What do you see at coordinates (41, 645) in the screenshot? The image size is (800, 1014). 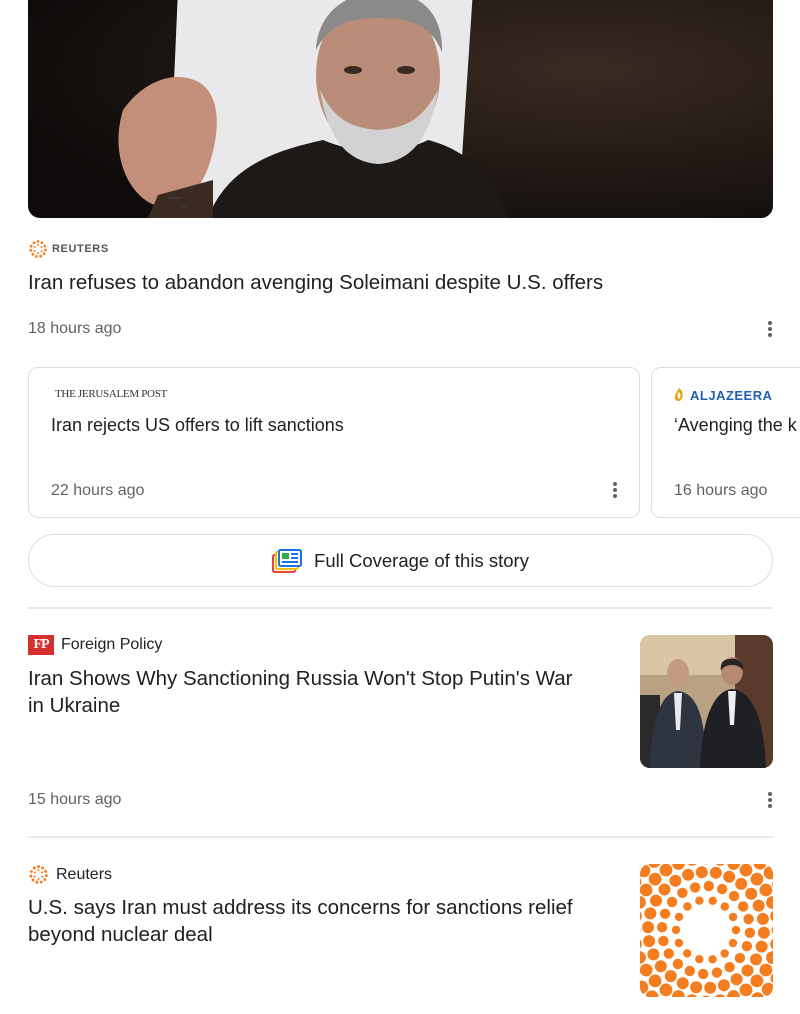 I see `foreign-policy-logo: FP` at bounding box center [41, 645].